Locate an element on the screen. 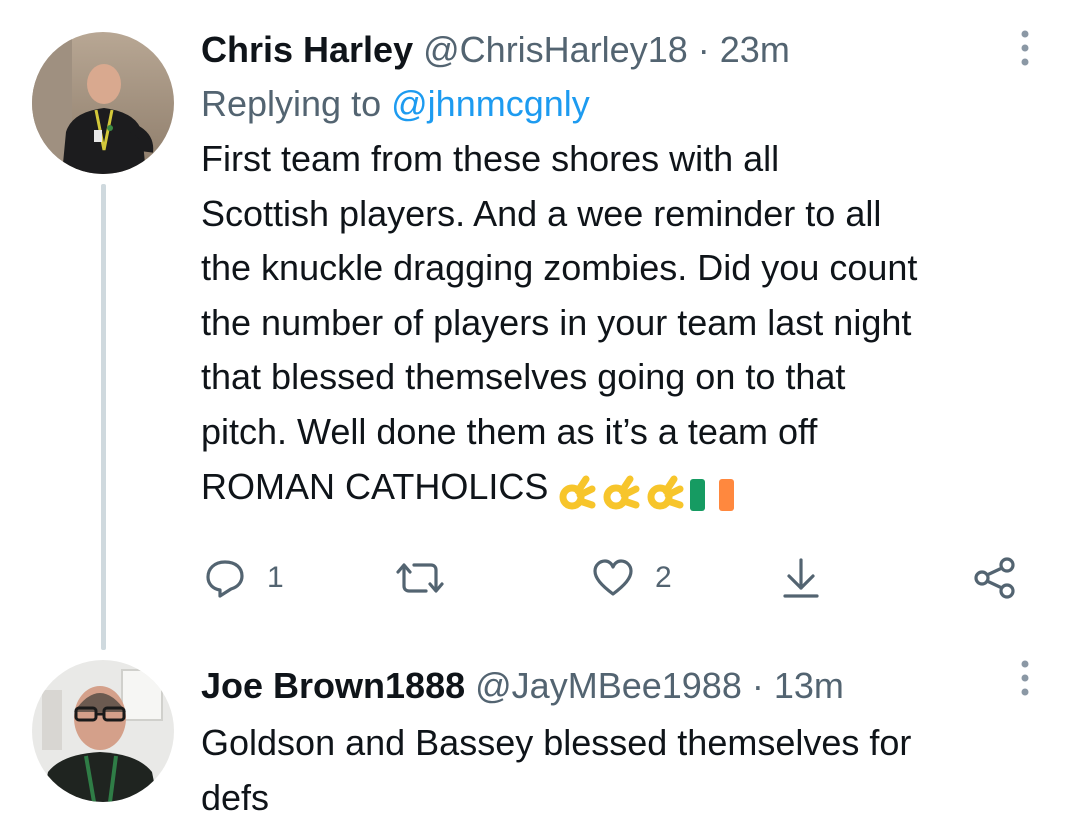 The width and height of the screenshot is (1080, 839). display-name: Chris Harley is located at coordinates (307, 49).